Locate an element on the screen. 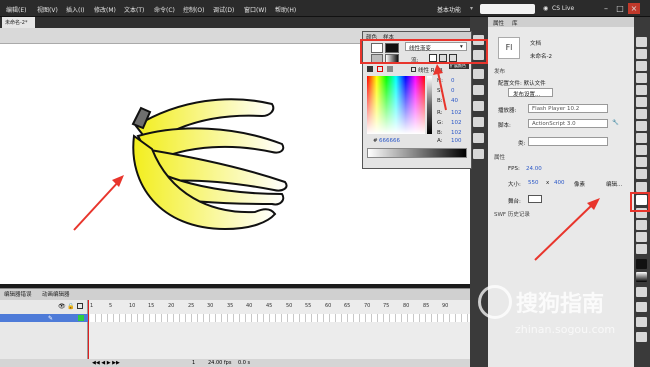  menu-help: 帮助(H) is located at coordinates (285, 9).